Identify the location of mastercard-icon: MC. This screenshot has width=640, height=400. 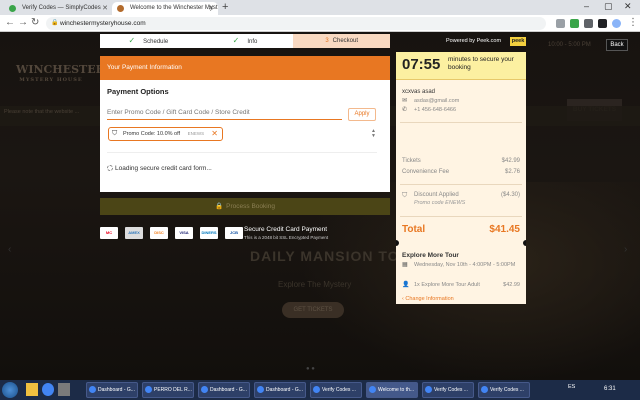
(109, 233).